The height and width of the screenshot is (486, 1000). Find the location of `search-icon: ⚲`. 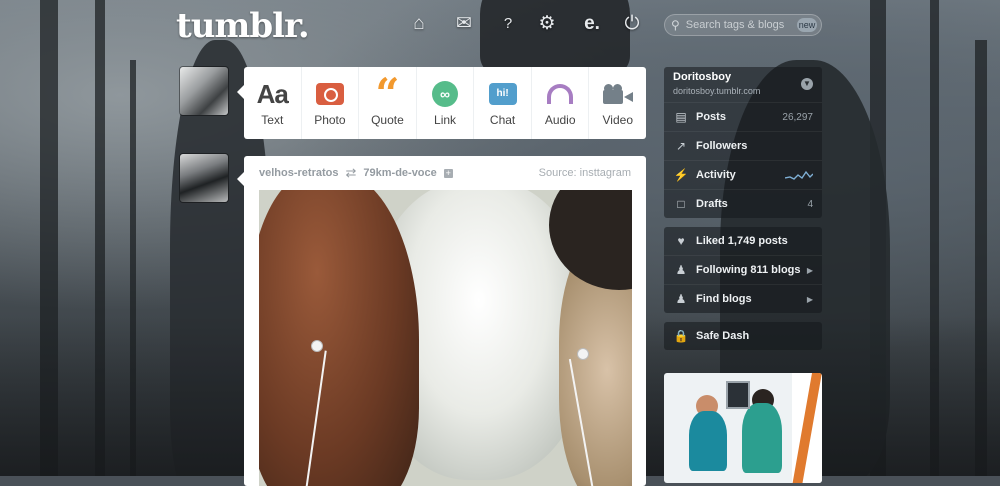

search-icon: ⚲ is located at coordinates (675, 25).